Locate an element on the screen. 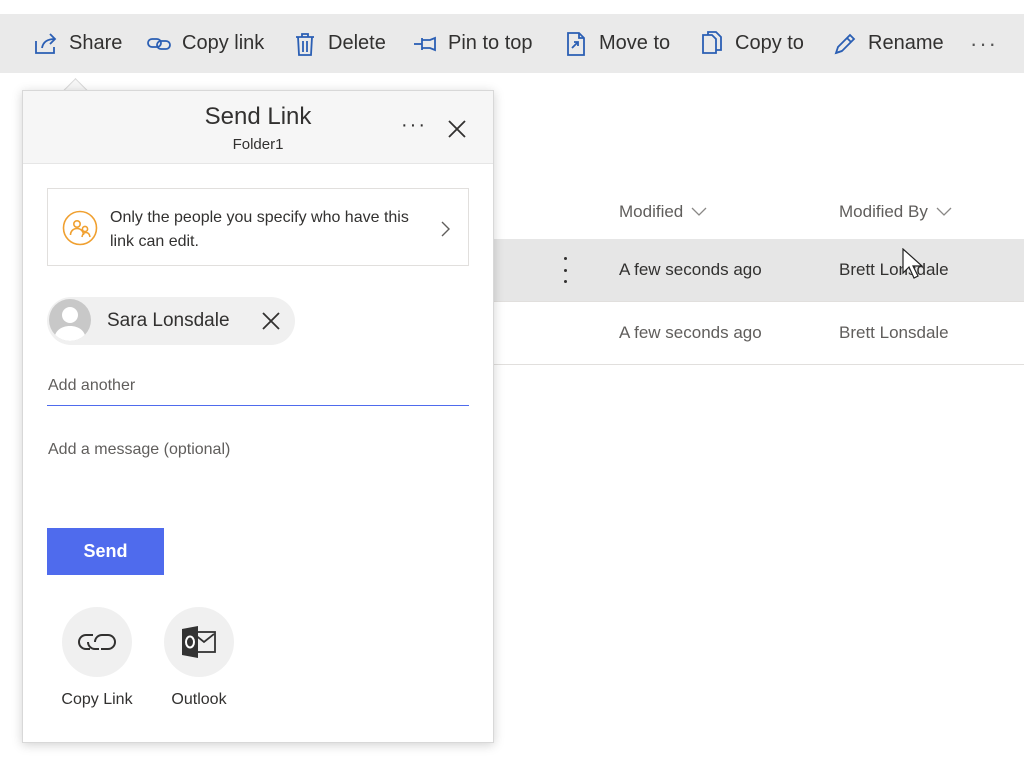  remove-recipient-icon is located at coordinates (271, 321).